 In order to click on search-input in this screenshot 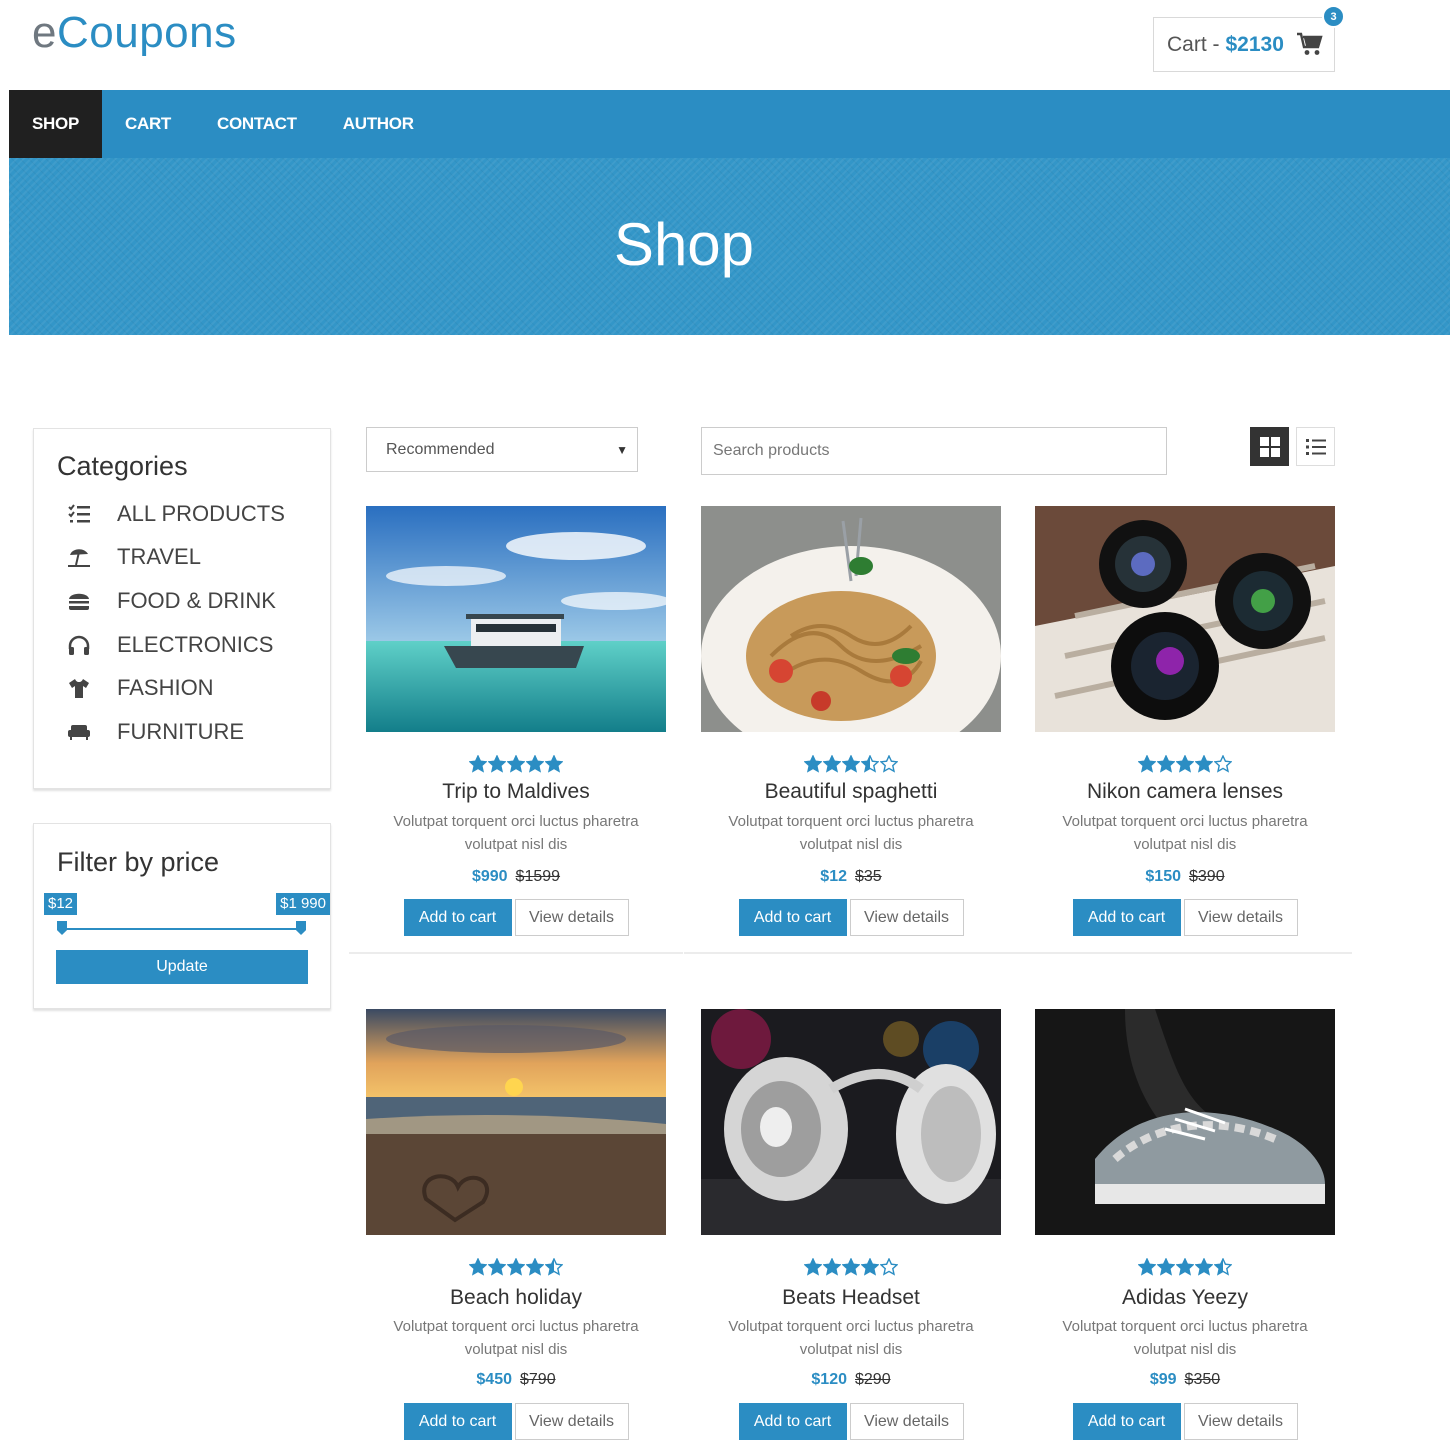, I will do `click(934, 451)`.